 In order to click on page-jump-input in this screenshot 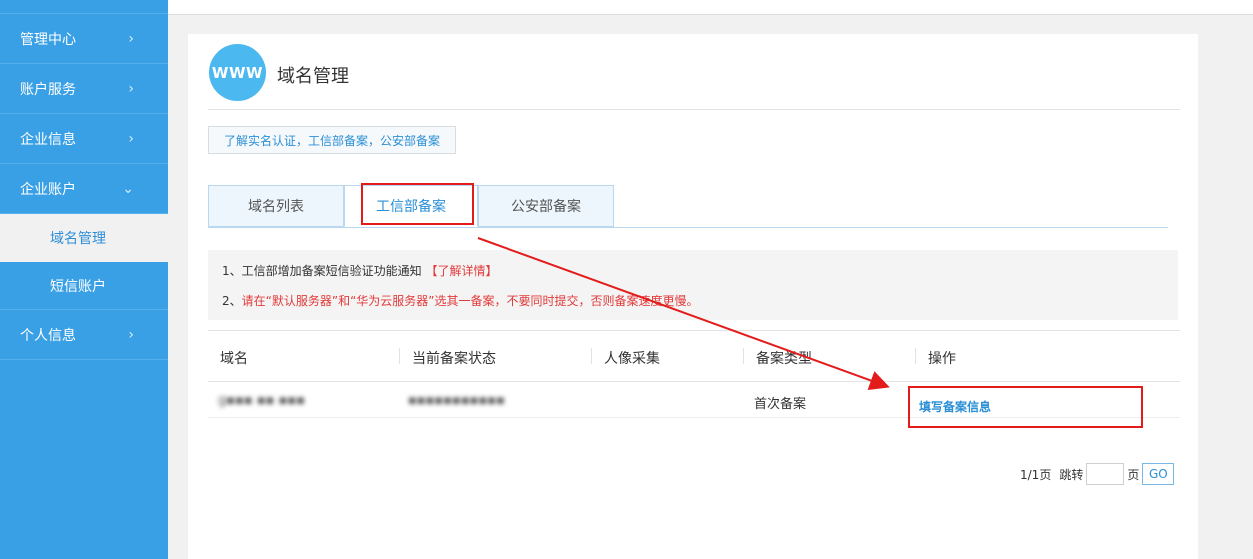, I will do `click(1105, 474)`.